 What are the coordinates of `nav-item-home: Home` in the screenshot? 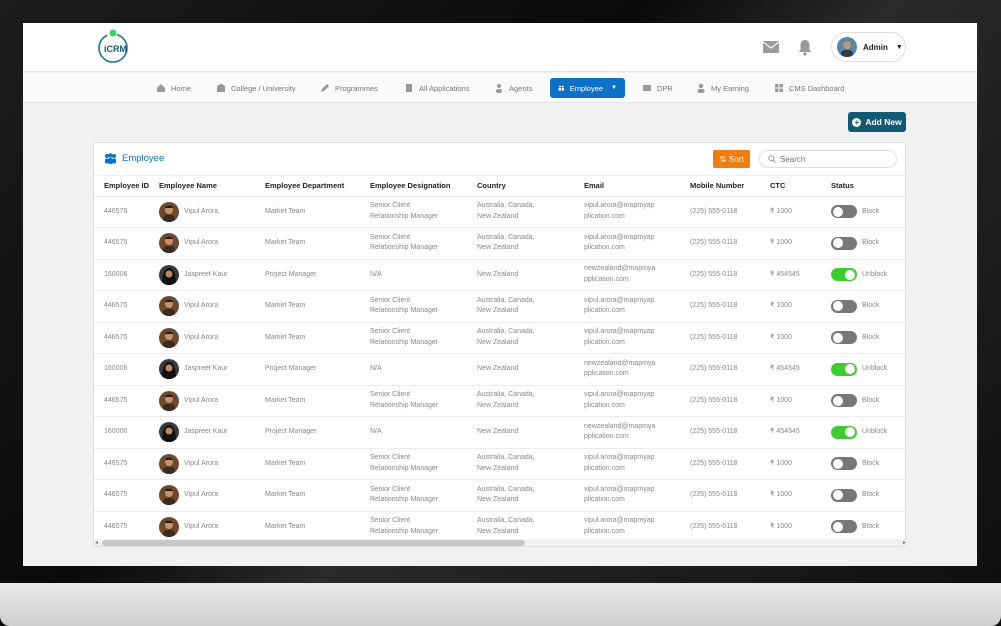 It's located at (173, 88).